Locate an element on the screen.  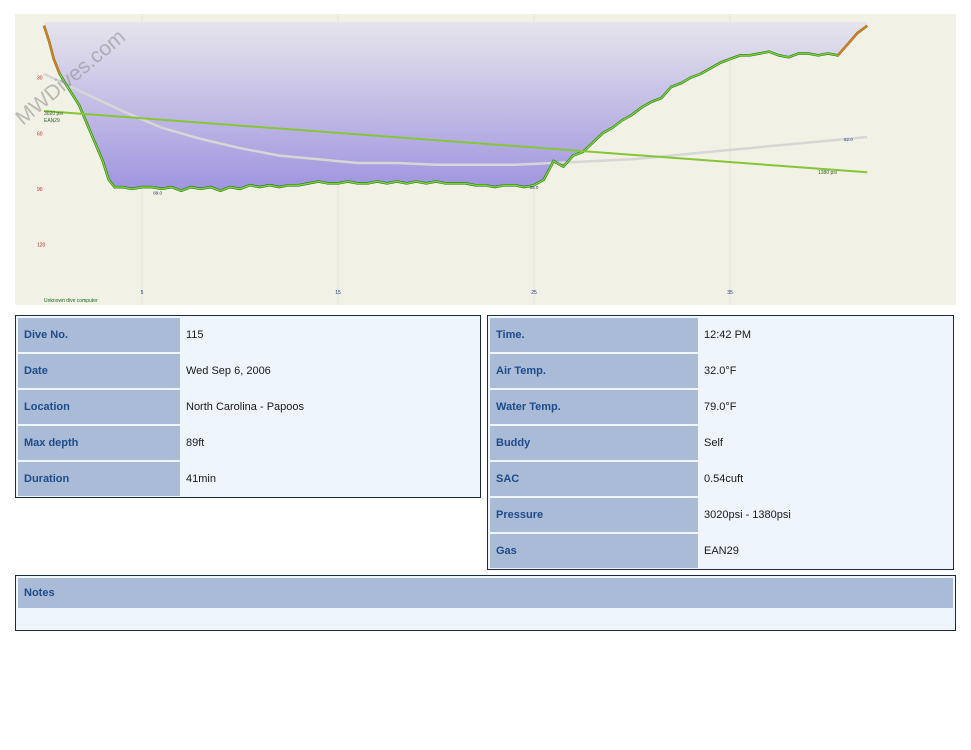
x-tick-label: 25 is located at coordinates (534, 293).